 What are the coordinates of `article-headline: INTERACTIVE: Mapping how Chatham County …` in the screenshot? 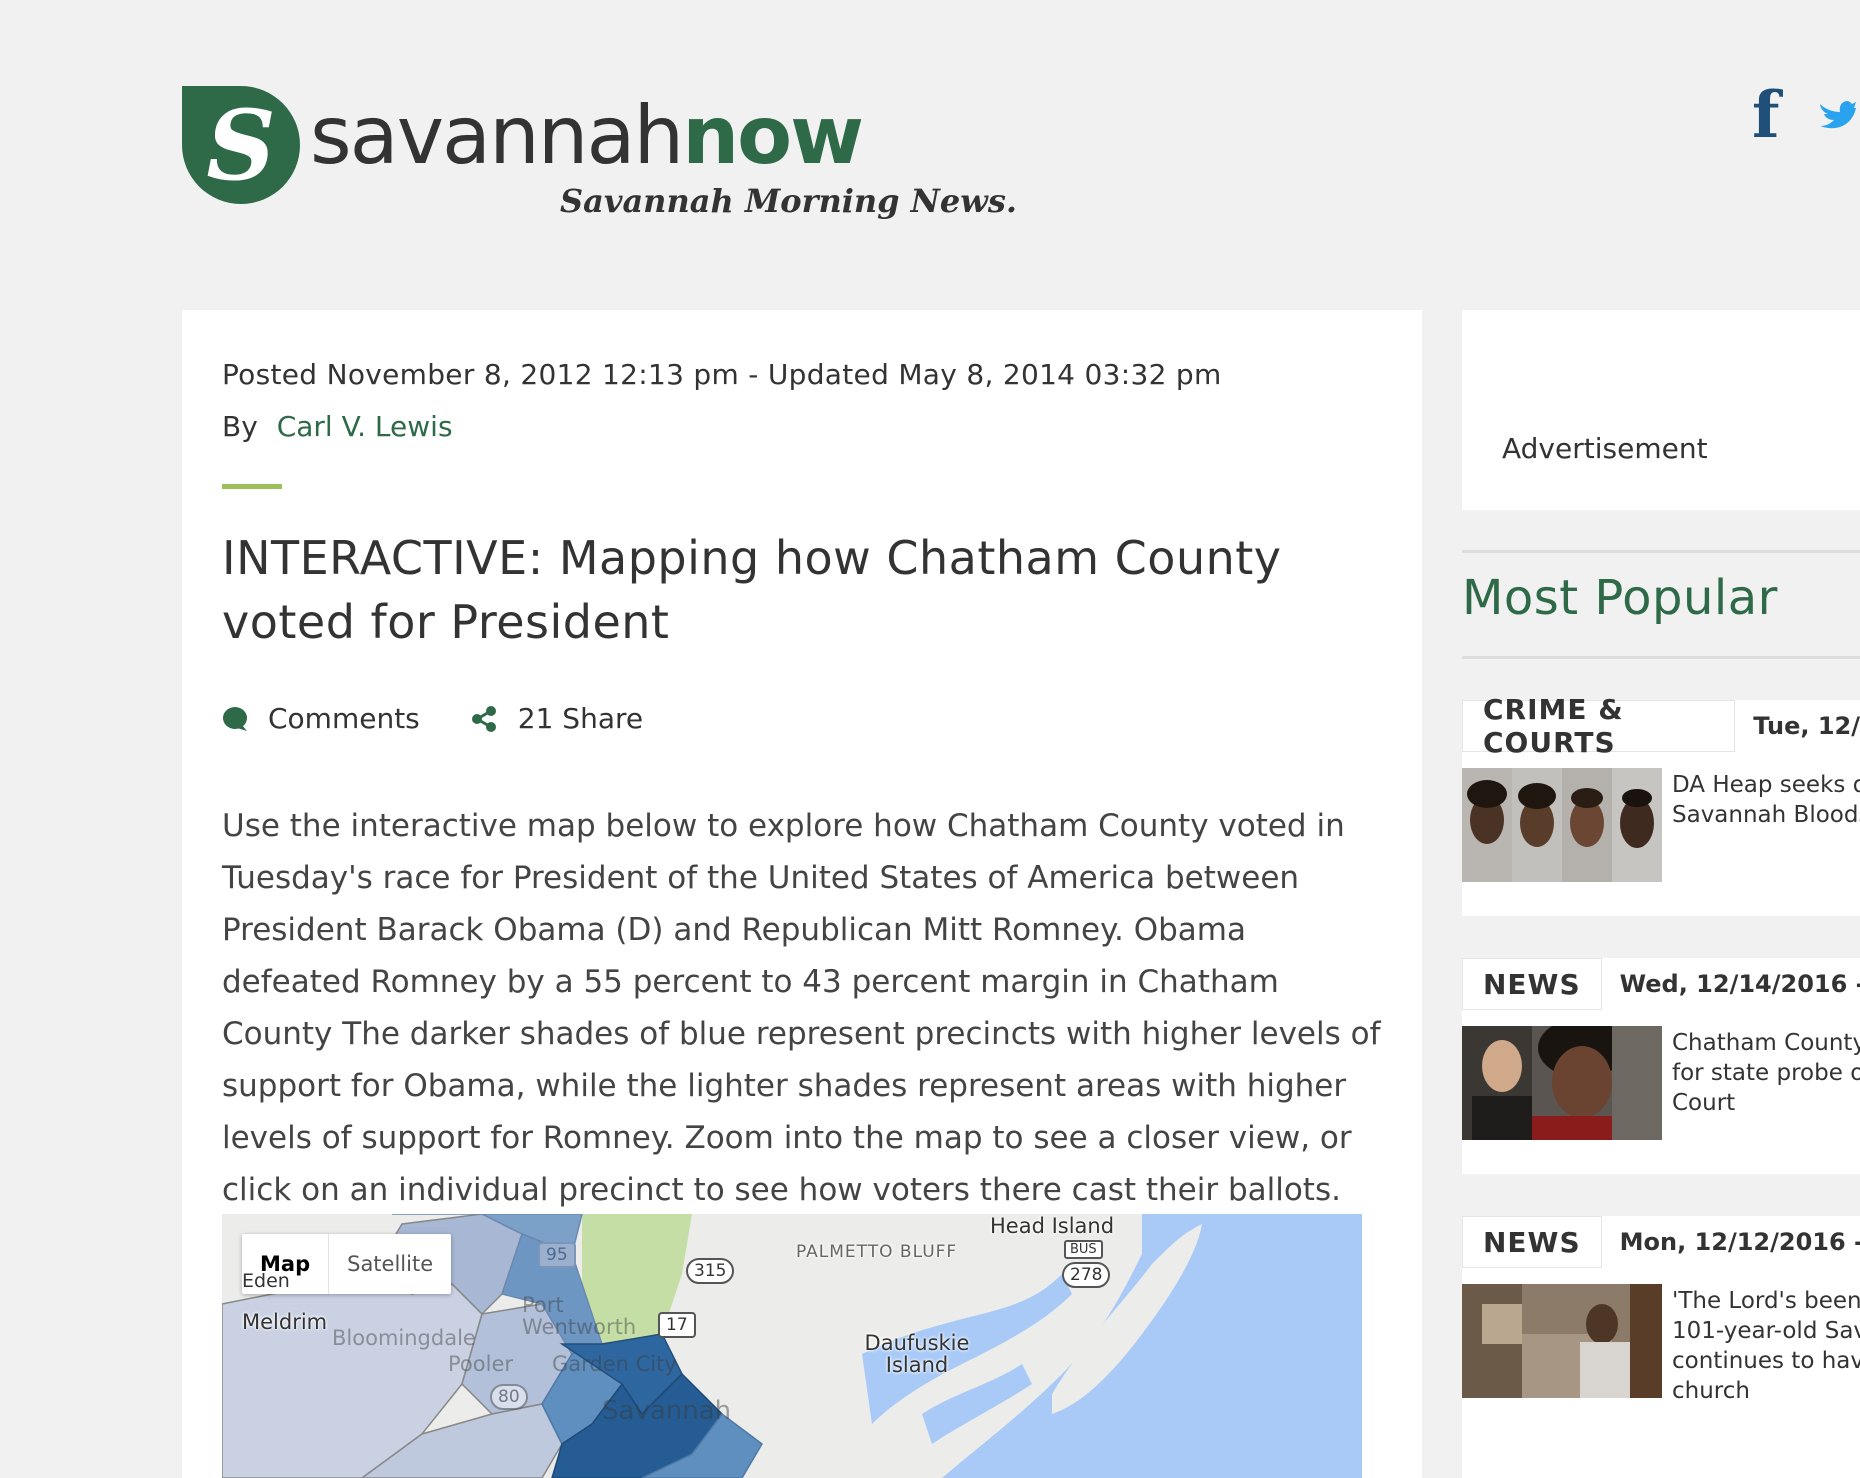 It's located at (752, 590).